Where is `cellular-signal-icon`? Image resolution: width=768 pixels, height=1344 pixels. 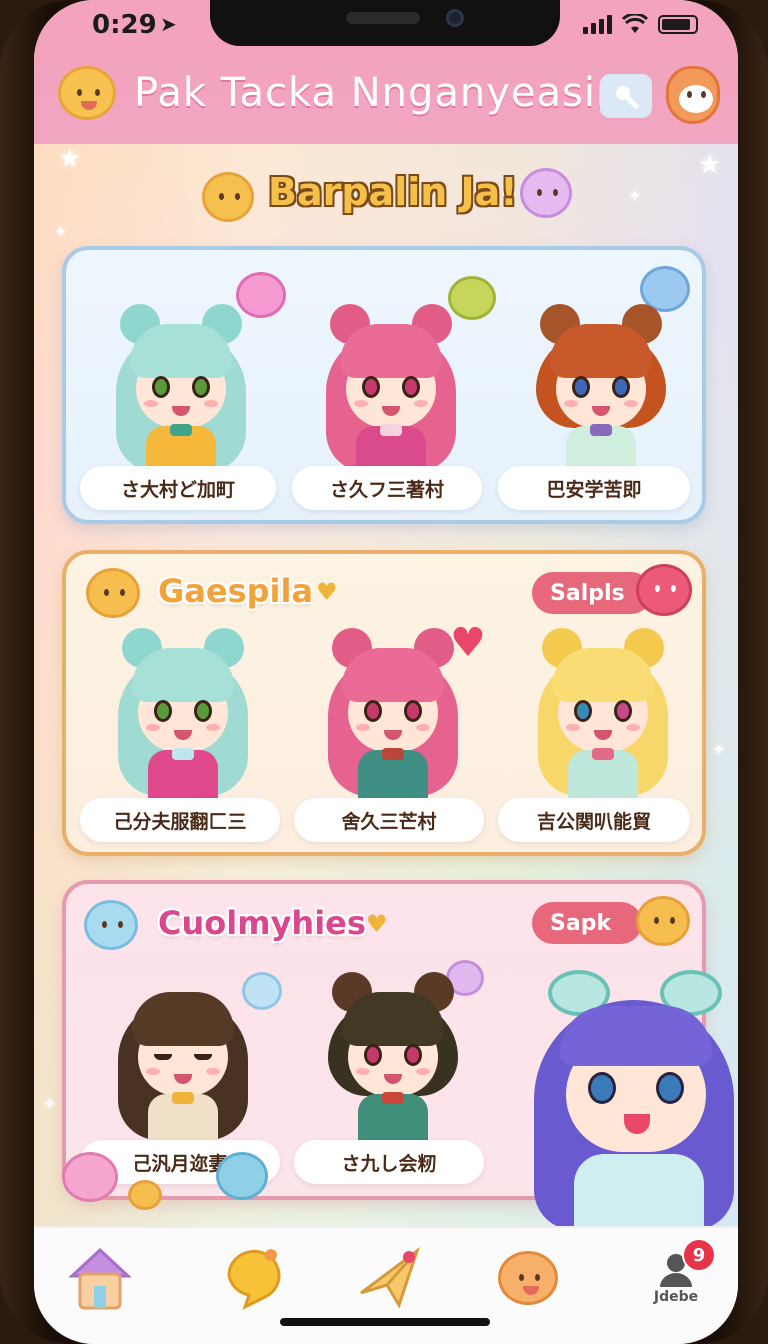
cellular-signal-icon is located at coordinates (597, 24).